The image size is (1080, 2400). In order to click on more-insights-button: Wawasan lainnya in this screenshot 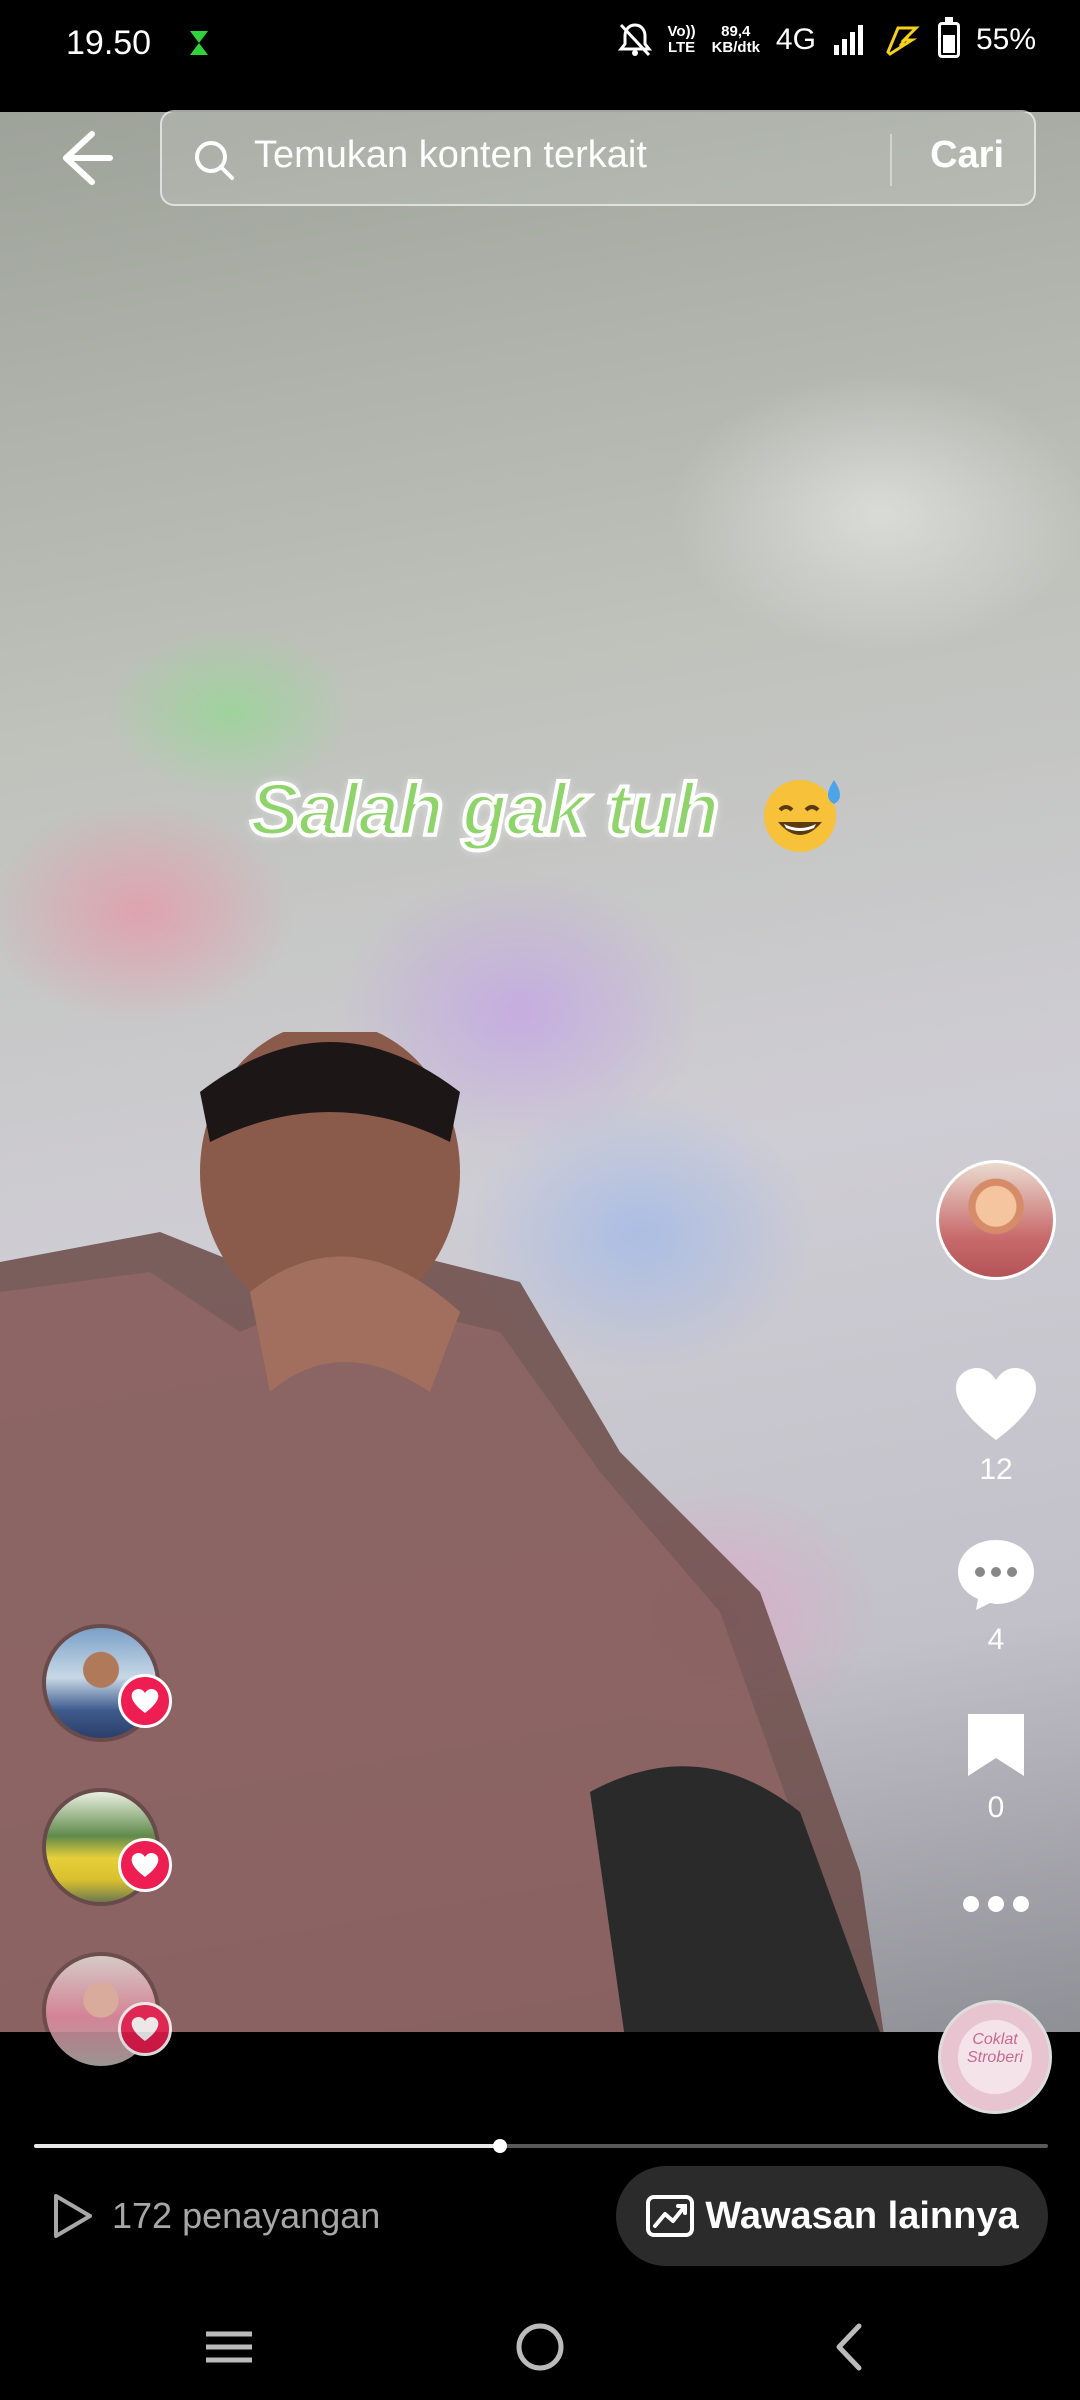, I will do `click(832, 2216)`.